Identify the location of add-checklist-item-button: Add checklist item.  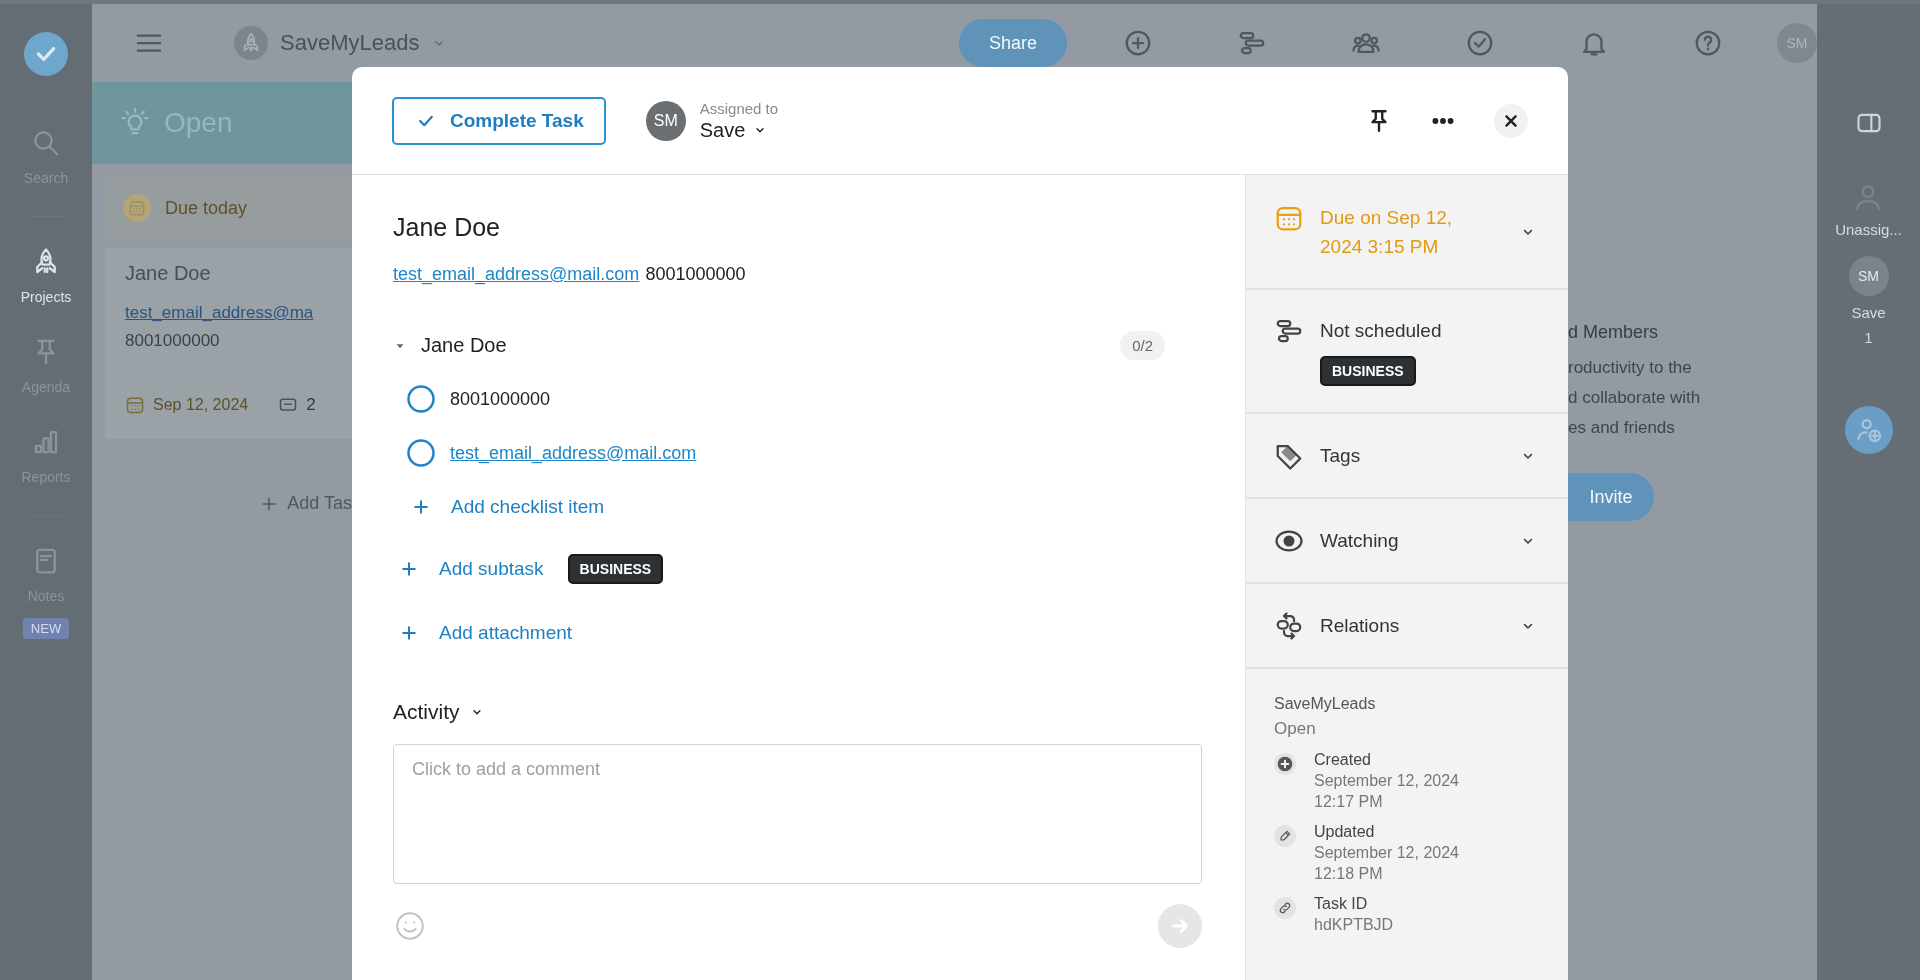
(508, 507).